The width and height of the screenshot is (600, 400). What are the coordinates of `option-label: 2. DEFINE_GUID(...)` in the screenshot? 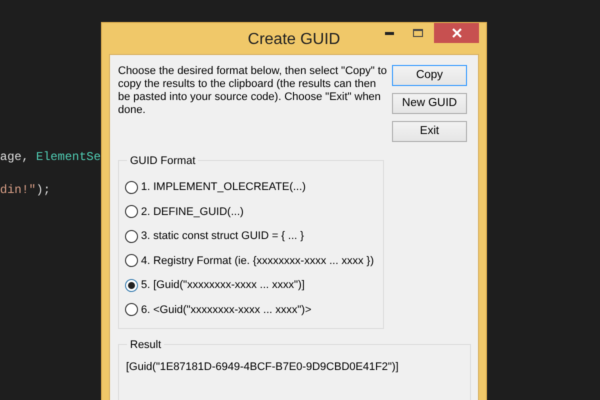 It's located at (192, 212).